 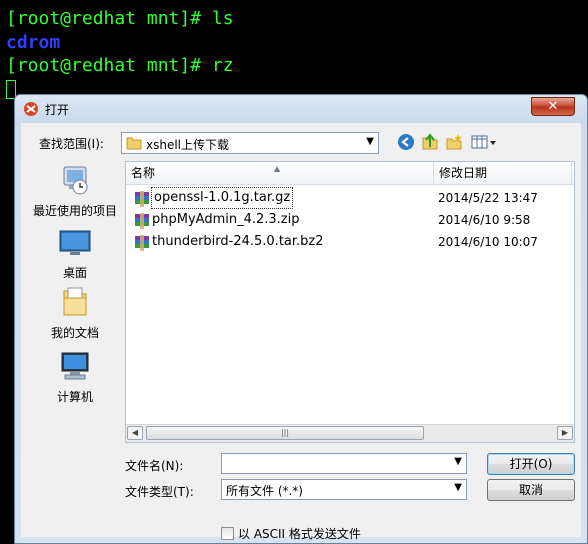 I want to click on back-button, so click(x=406, y=143).